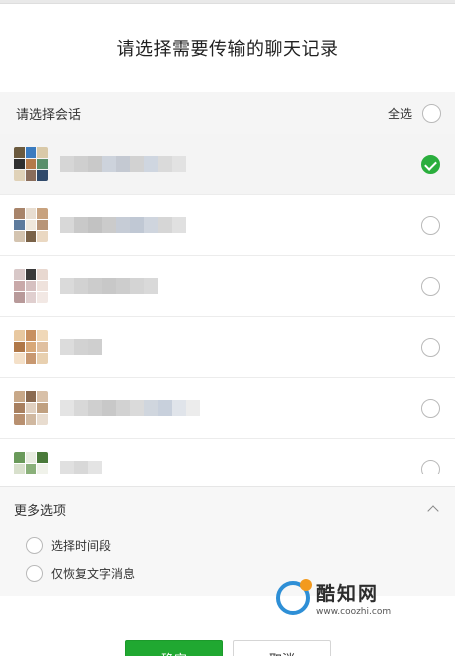 Image resolution: width=455 pixels, height=656 pixels. I want to click on coozhi-logo-icon, so click(294, 597).